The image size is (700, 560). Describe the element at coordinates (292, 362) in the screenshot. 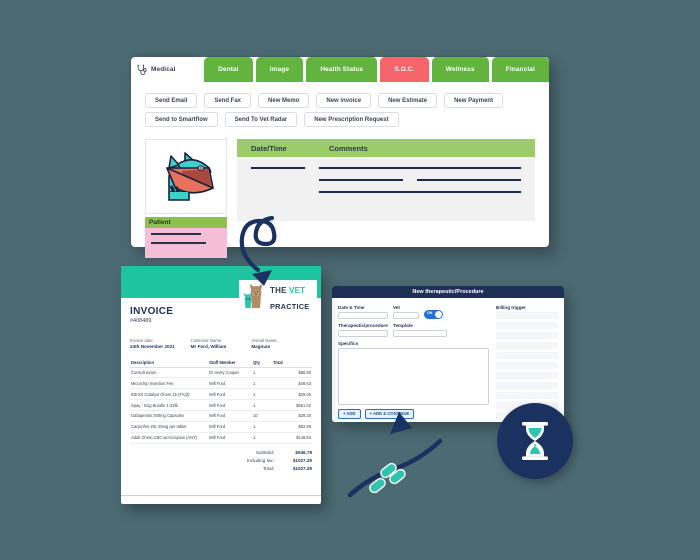

I see `column-header-total: Total` at that location.